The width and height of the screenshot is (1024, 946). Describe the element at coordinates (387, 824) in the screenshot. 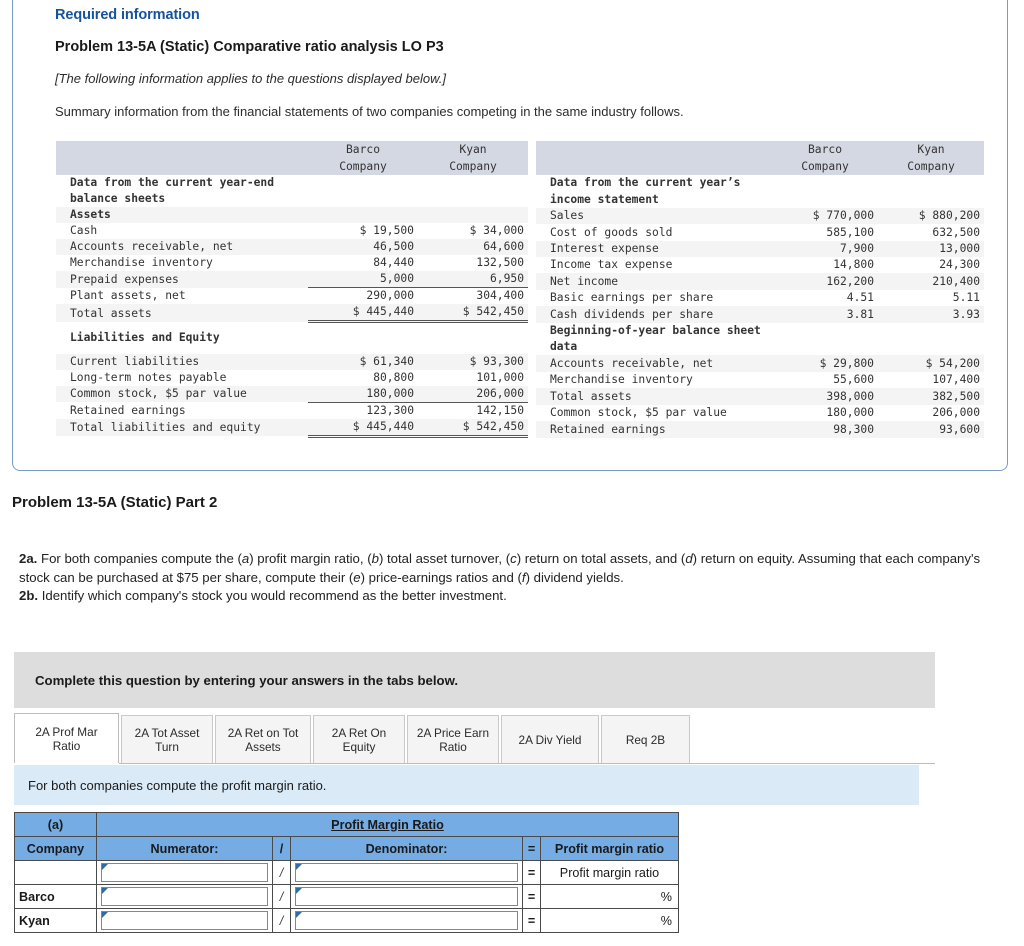

I see `ratio-title: Profit Margin Ratio` at that location.